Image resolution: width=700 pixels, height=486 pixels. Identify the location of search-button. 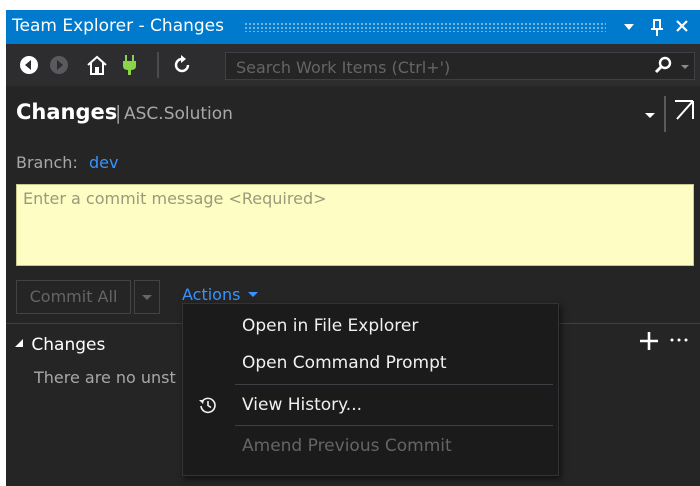
(663, 66).